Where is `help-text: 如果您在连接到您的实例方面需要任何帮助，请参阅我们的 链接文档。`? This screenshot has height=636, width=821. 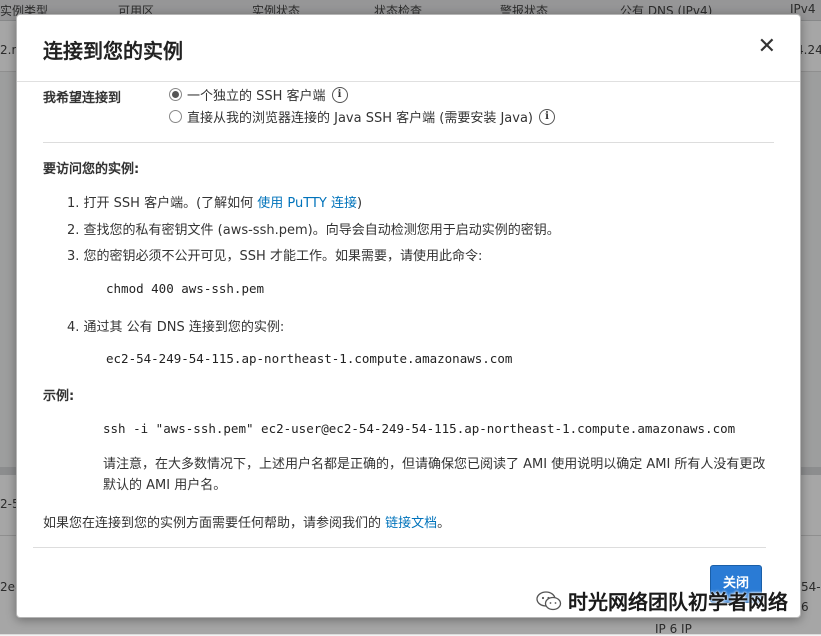 help-text: 如果您在连接到您的实例方面需要任何帮助，请参阅我们的 链接文档。 is located at coordinates (246, 521).